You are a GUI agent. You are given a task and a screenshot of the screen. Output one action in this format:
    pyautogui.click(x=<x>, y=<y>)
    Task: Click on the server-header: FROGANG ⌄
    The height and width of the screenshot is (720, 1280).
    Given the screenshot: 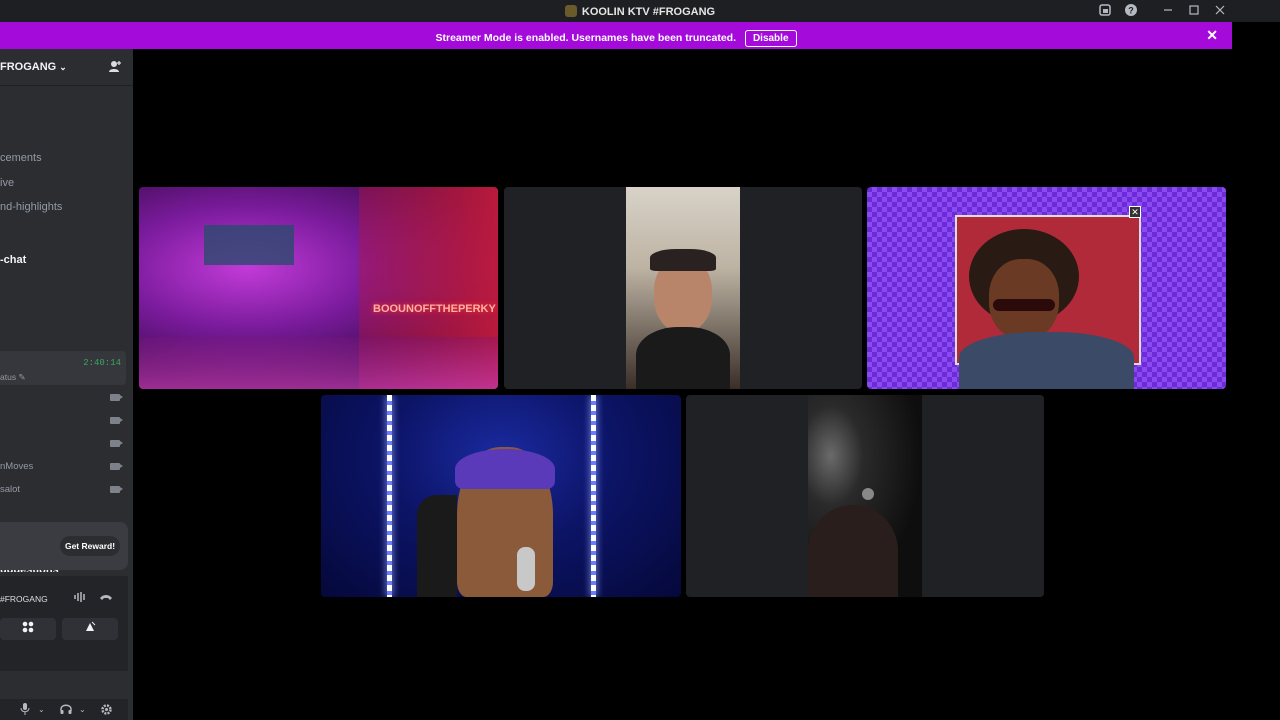 What is the action you would take?
    pyautogui.click(x=33, y=67)
    